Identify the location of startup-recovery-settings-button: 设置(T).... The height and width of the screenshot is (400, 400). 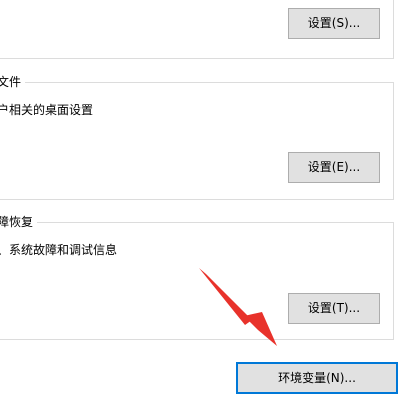
(334, 308).